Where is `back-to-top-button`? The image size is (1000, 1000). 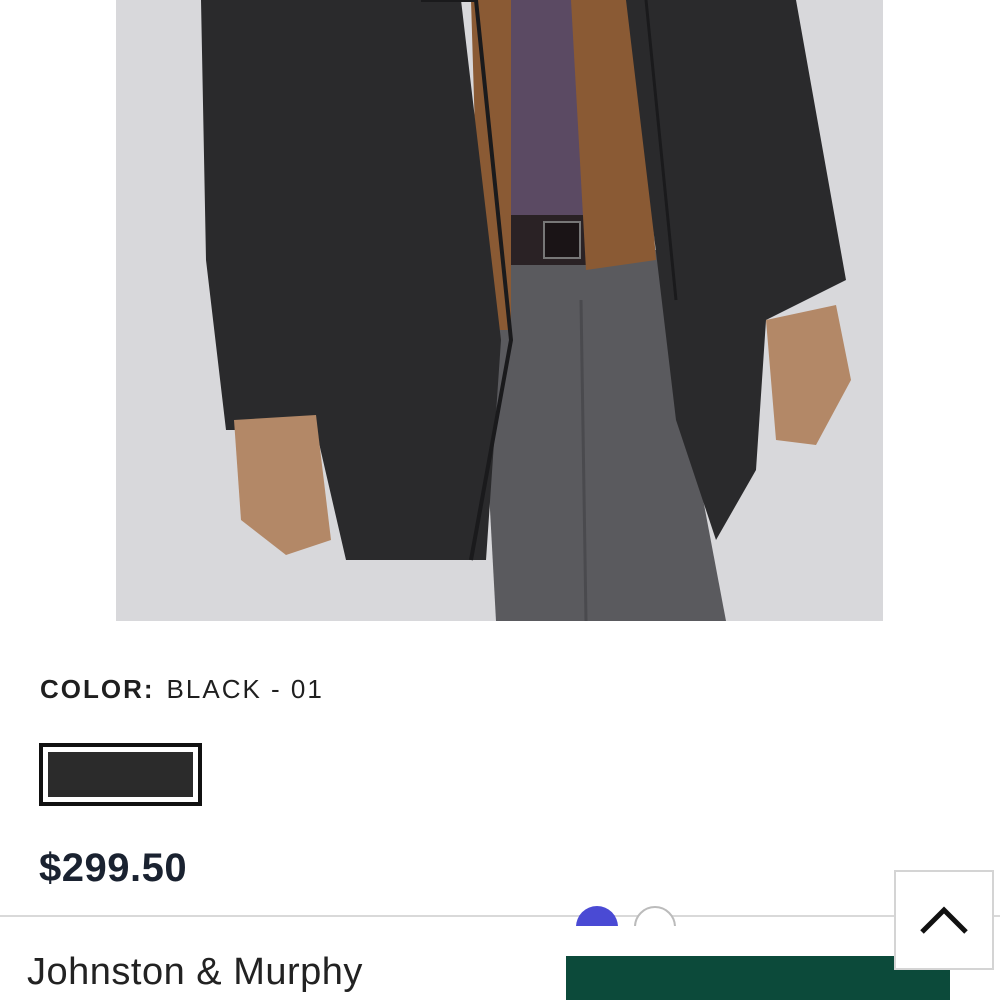 back-to-top-button is located at coordinates (944, 920).